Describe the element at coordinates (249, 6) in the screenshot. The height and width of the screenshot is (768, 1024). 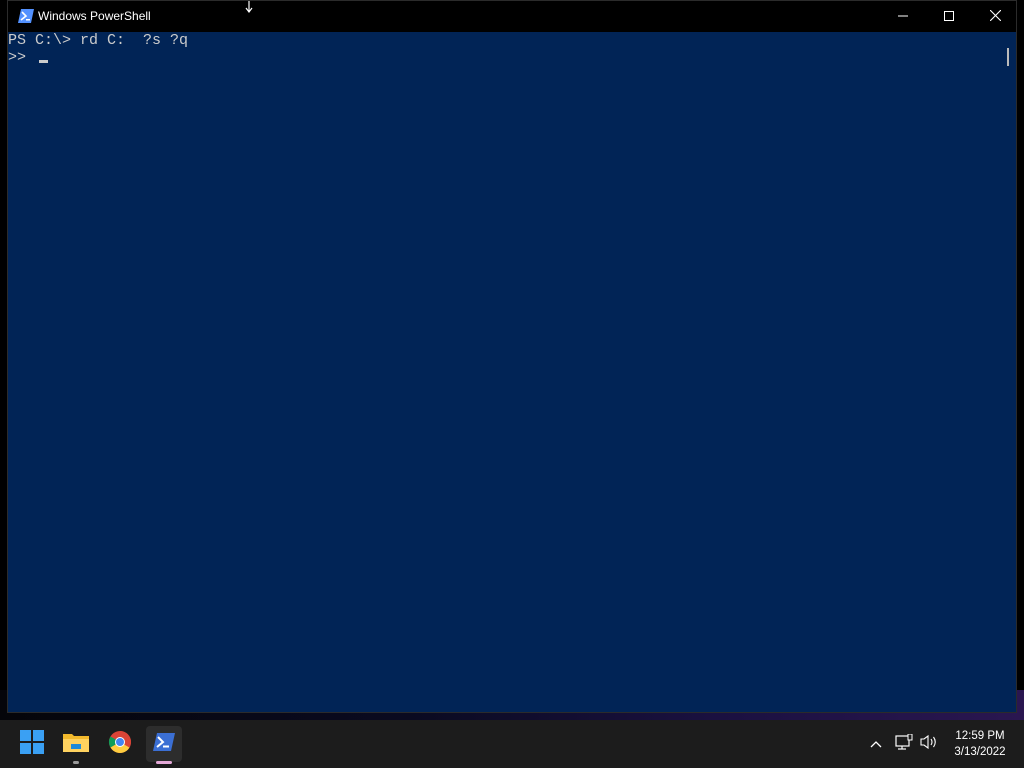
I see `mouse-pointer-icon` at that location.